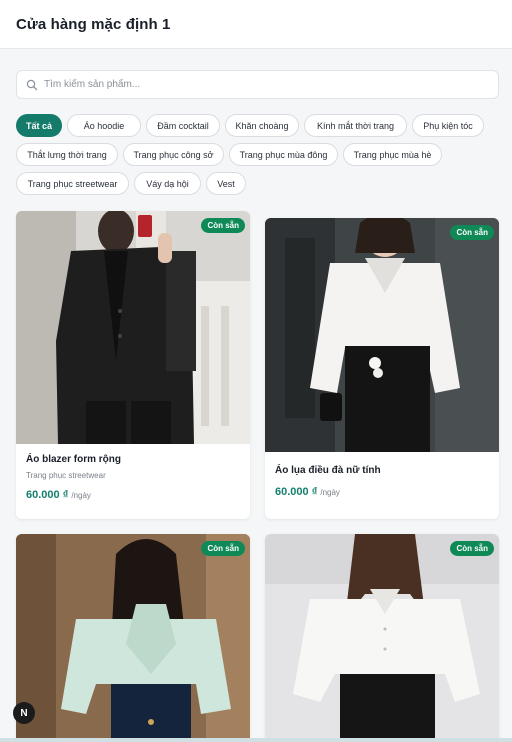 This screenshot has width=512, height=742. I want to click on black-blazer-photo, so click(133, 327).